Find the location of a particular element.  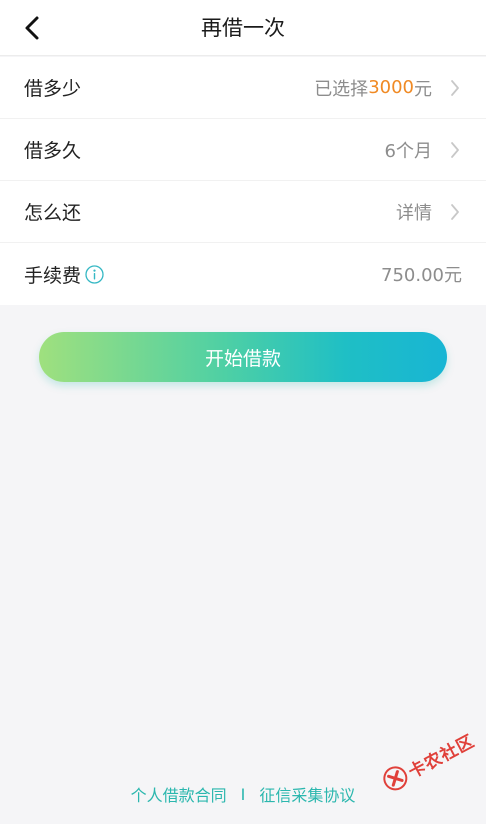

loan-amount-label: 借多少 is located at coordinates (53, 89).